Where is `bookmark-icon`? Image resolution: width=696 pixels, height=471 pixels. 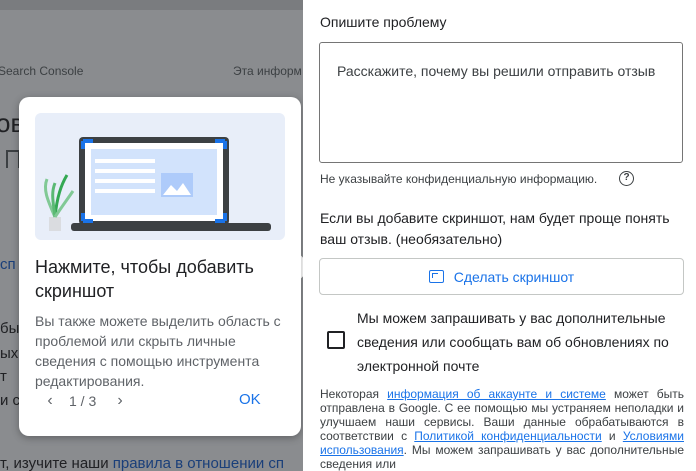
bookmark-icon is located at coordinates (13, 159).